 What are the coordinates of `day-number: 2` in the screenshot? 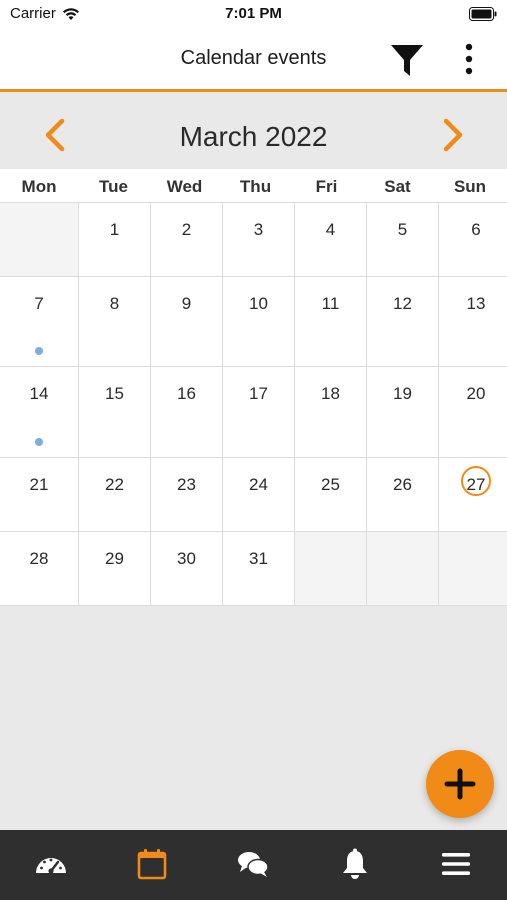 It's located at (186, 229).